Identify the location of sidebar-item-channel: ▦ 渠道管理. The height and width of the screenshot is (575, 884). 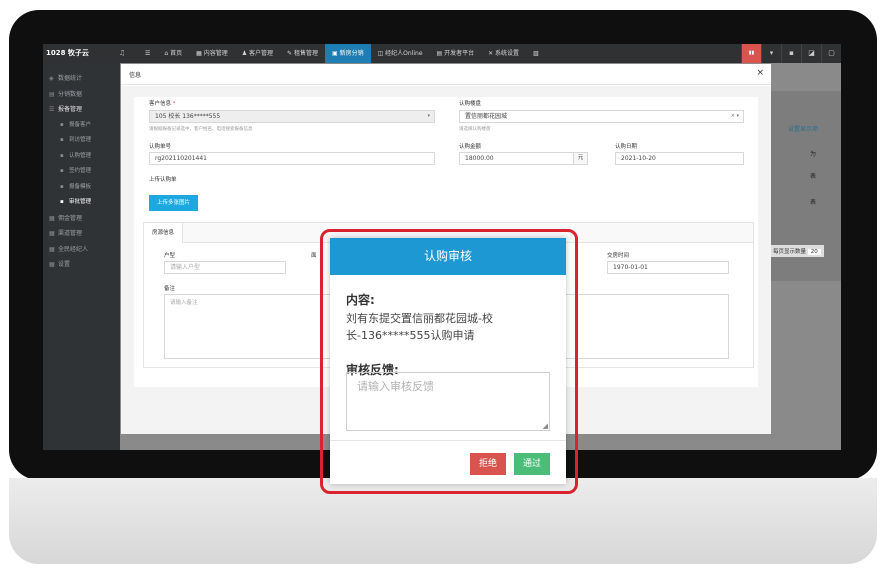
(81, 234).